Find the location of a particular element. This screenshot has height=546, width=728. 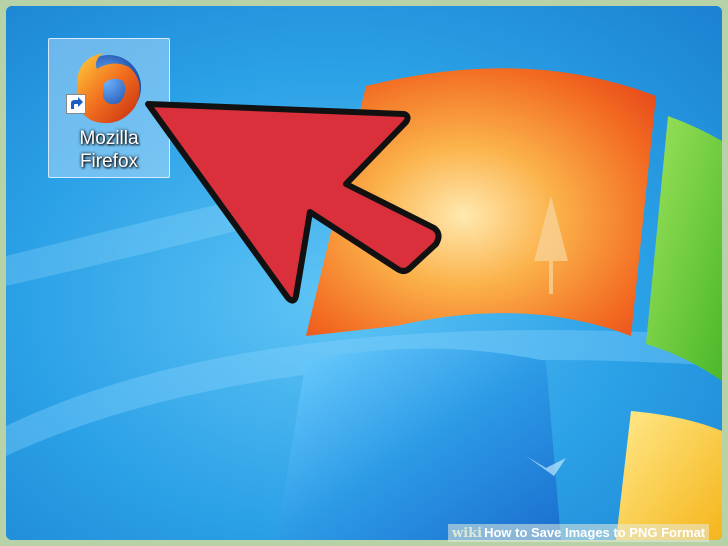

watermark: wiki How to Save Images to PNG Format is located at coordinates (579, 533).